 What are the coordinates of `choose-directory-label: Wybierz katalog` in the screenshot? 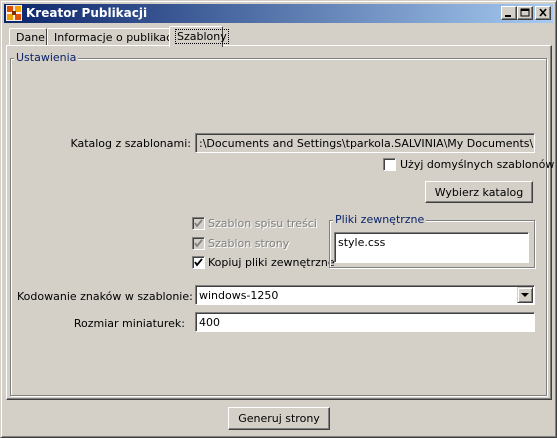 It's located at (479, 192).